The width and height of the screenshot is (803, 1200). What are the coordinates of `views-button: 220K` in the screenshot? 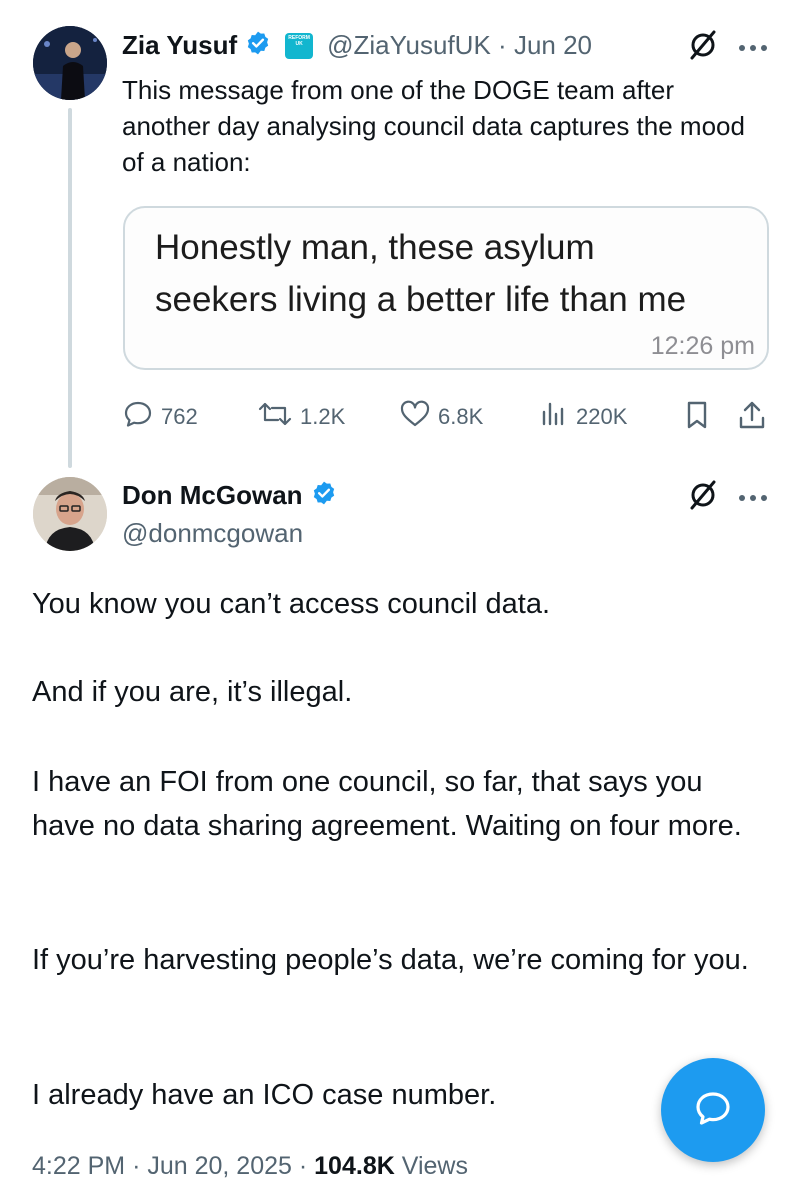 It's located at (583, 417).